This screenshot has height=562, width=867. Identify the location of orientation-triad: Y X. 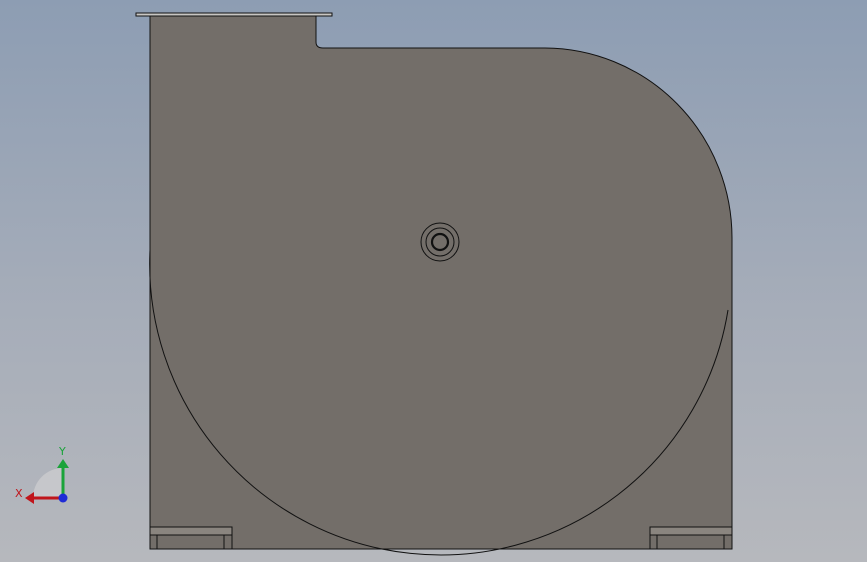
(42, 474).